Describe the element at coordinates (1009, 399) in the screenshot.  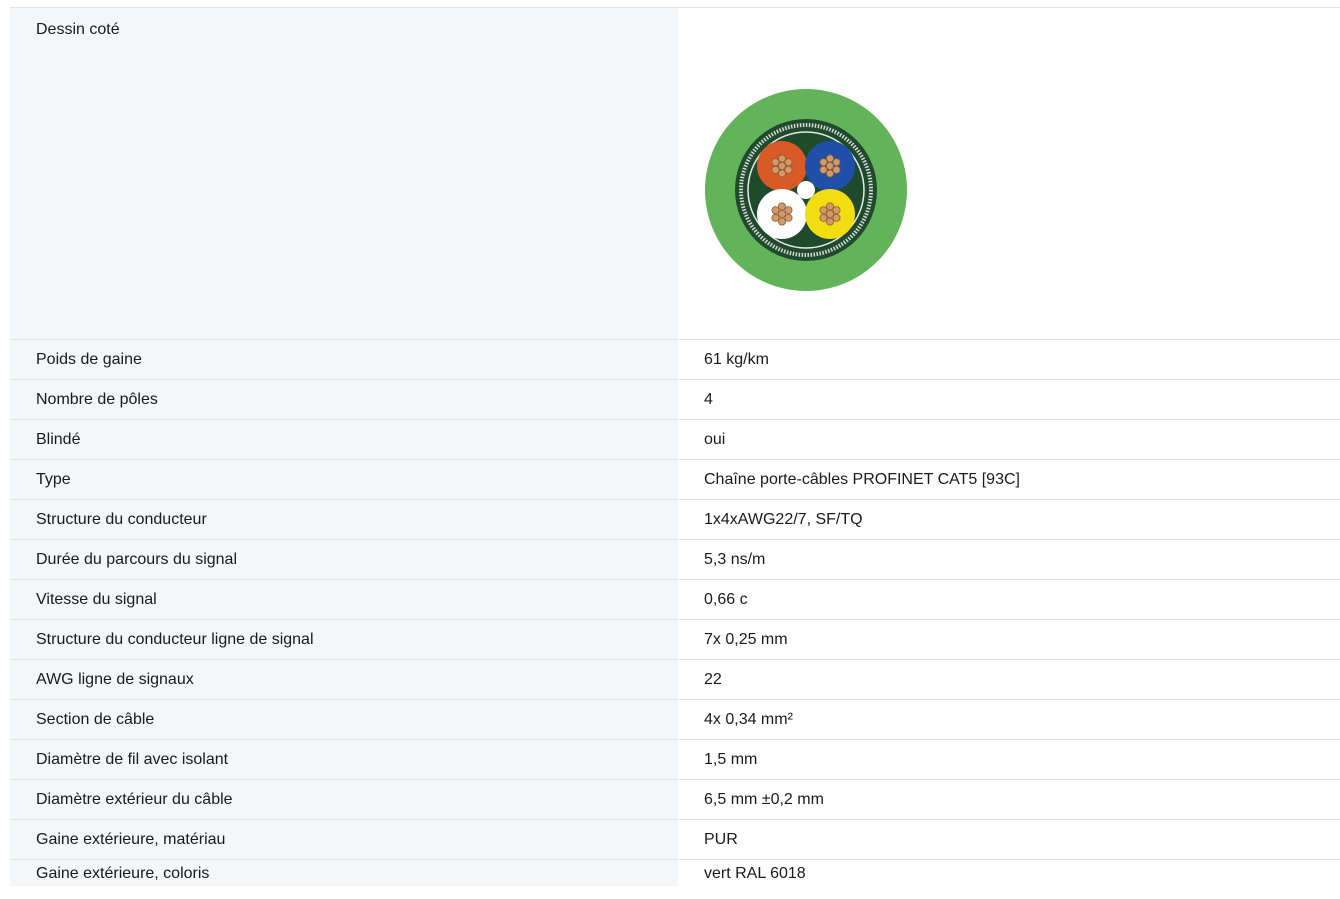
I see `spec-value: 4` at that location.